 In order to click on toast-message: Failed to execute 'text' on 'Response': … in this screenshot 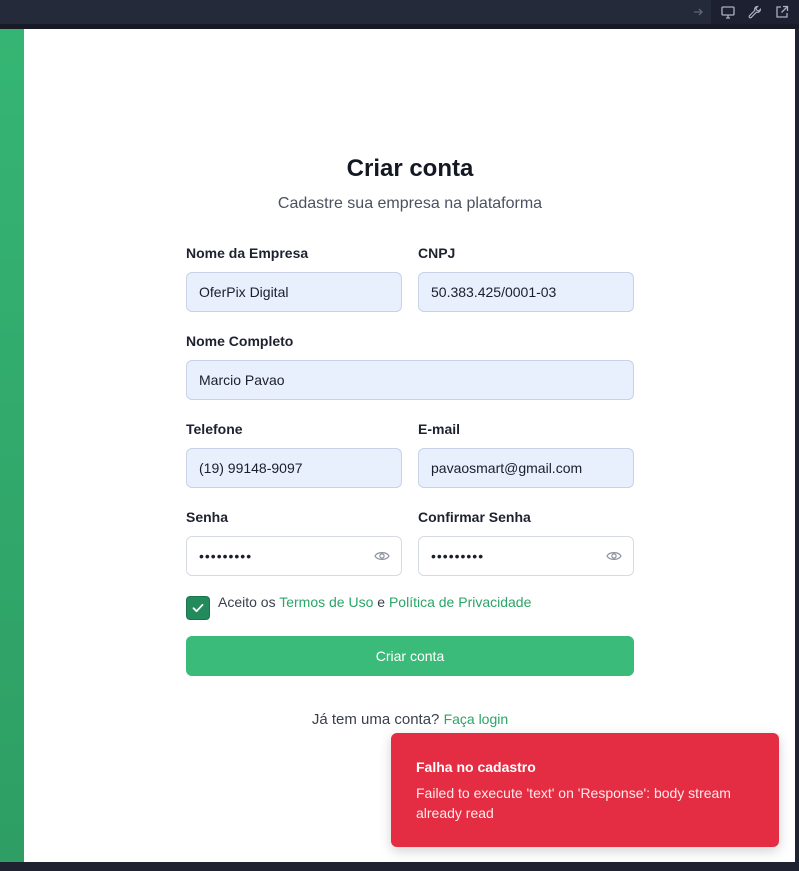, I will do `click(573, 803)`.